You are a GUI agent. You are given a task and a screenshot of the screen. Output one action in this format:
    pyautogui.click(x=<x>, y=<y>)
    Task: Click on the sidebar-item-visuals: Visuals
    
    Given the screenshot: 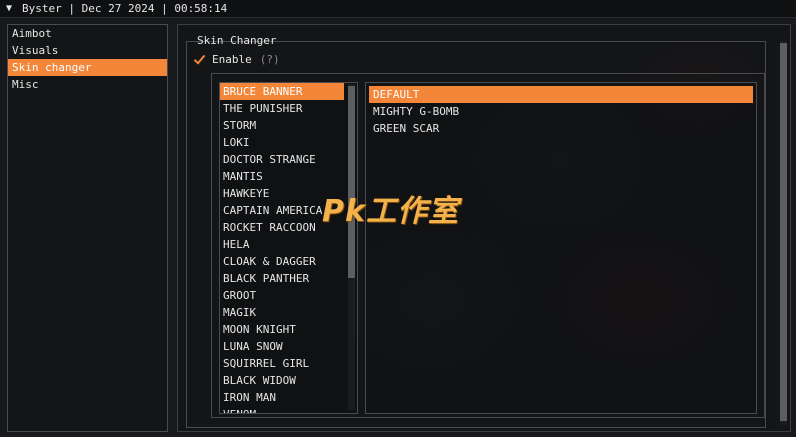 What is the action you would take?
    pyautogui.click(x=87, y=50)
    